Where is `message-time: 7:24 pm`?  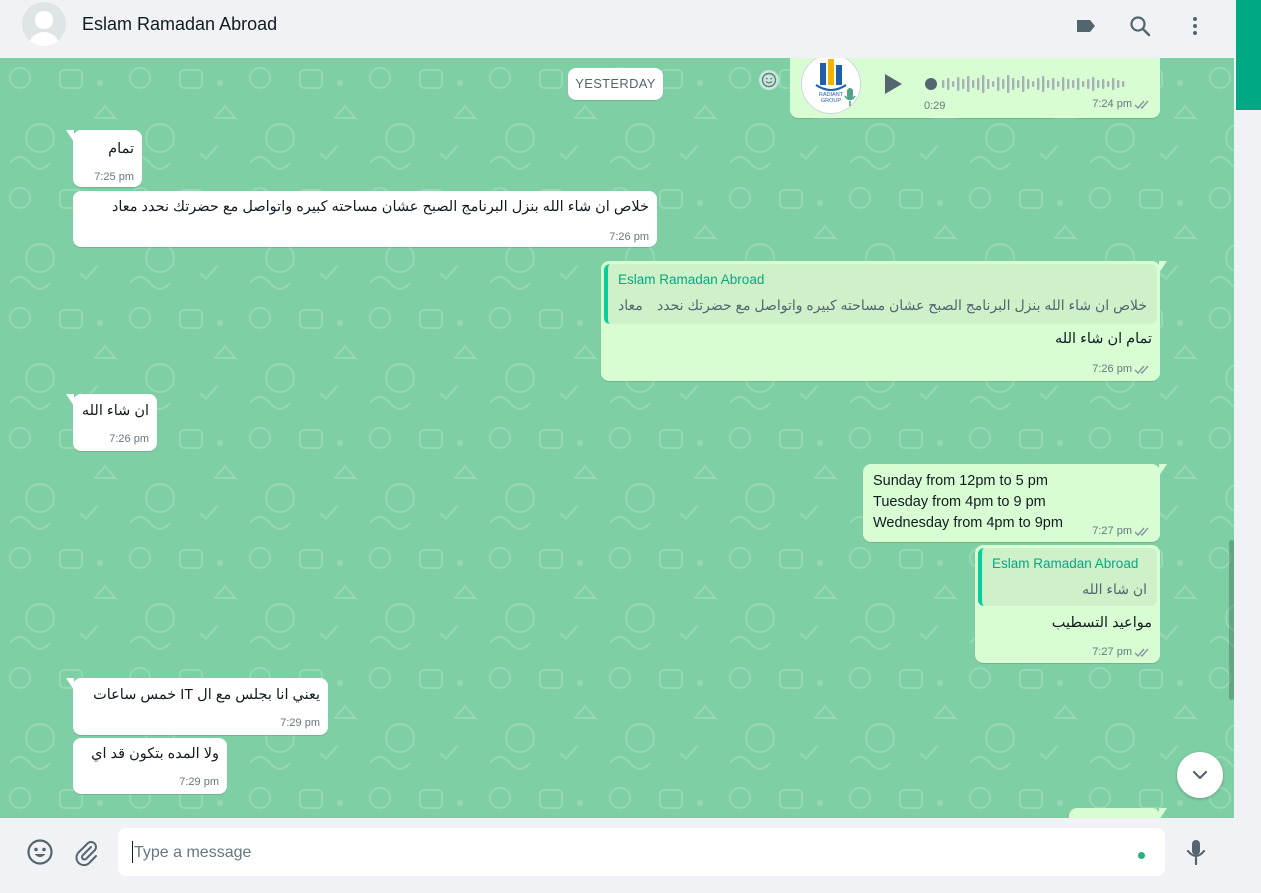
message-time: 7:24 pm is located at coordinates (1112, 104).